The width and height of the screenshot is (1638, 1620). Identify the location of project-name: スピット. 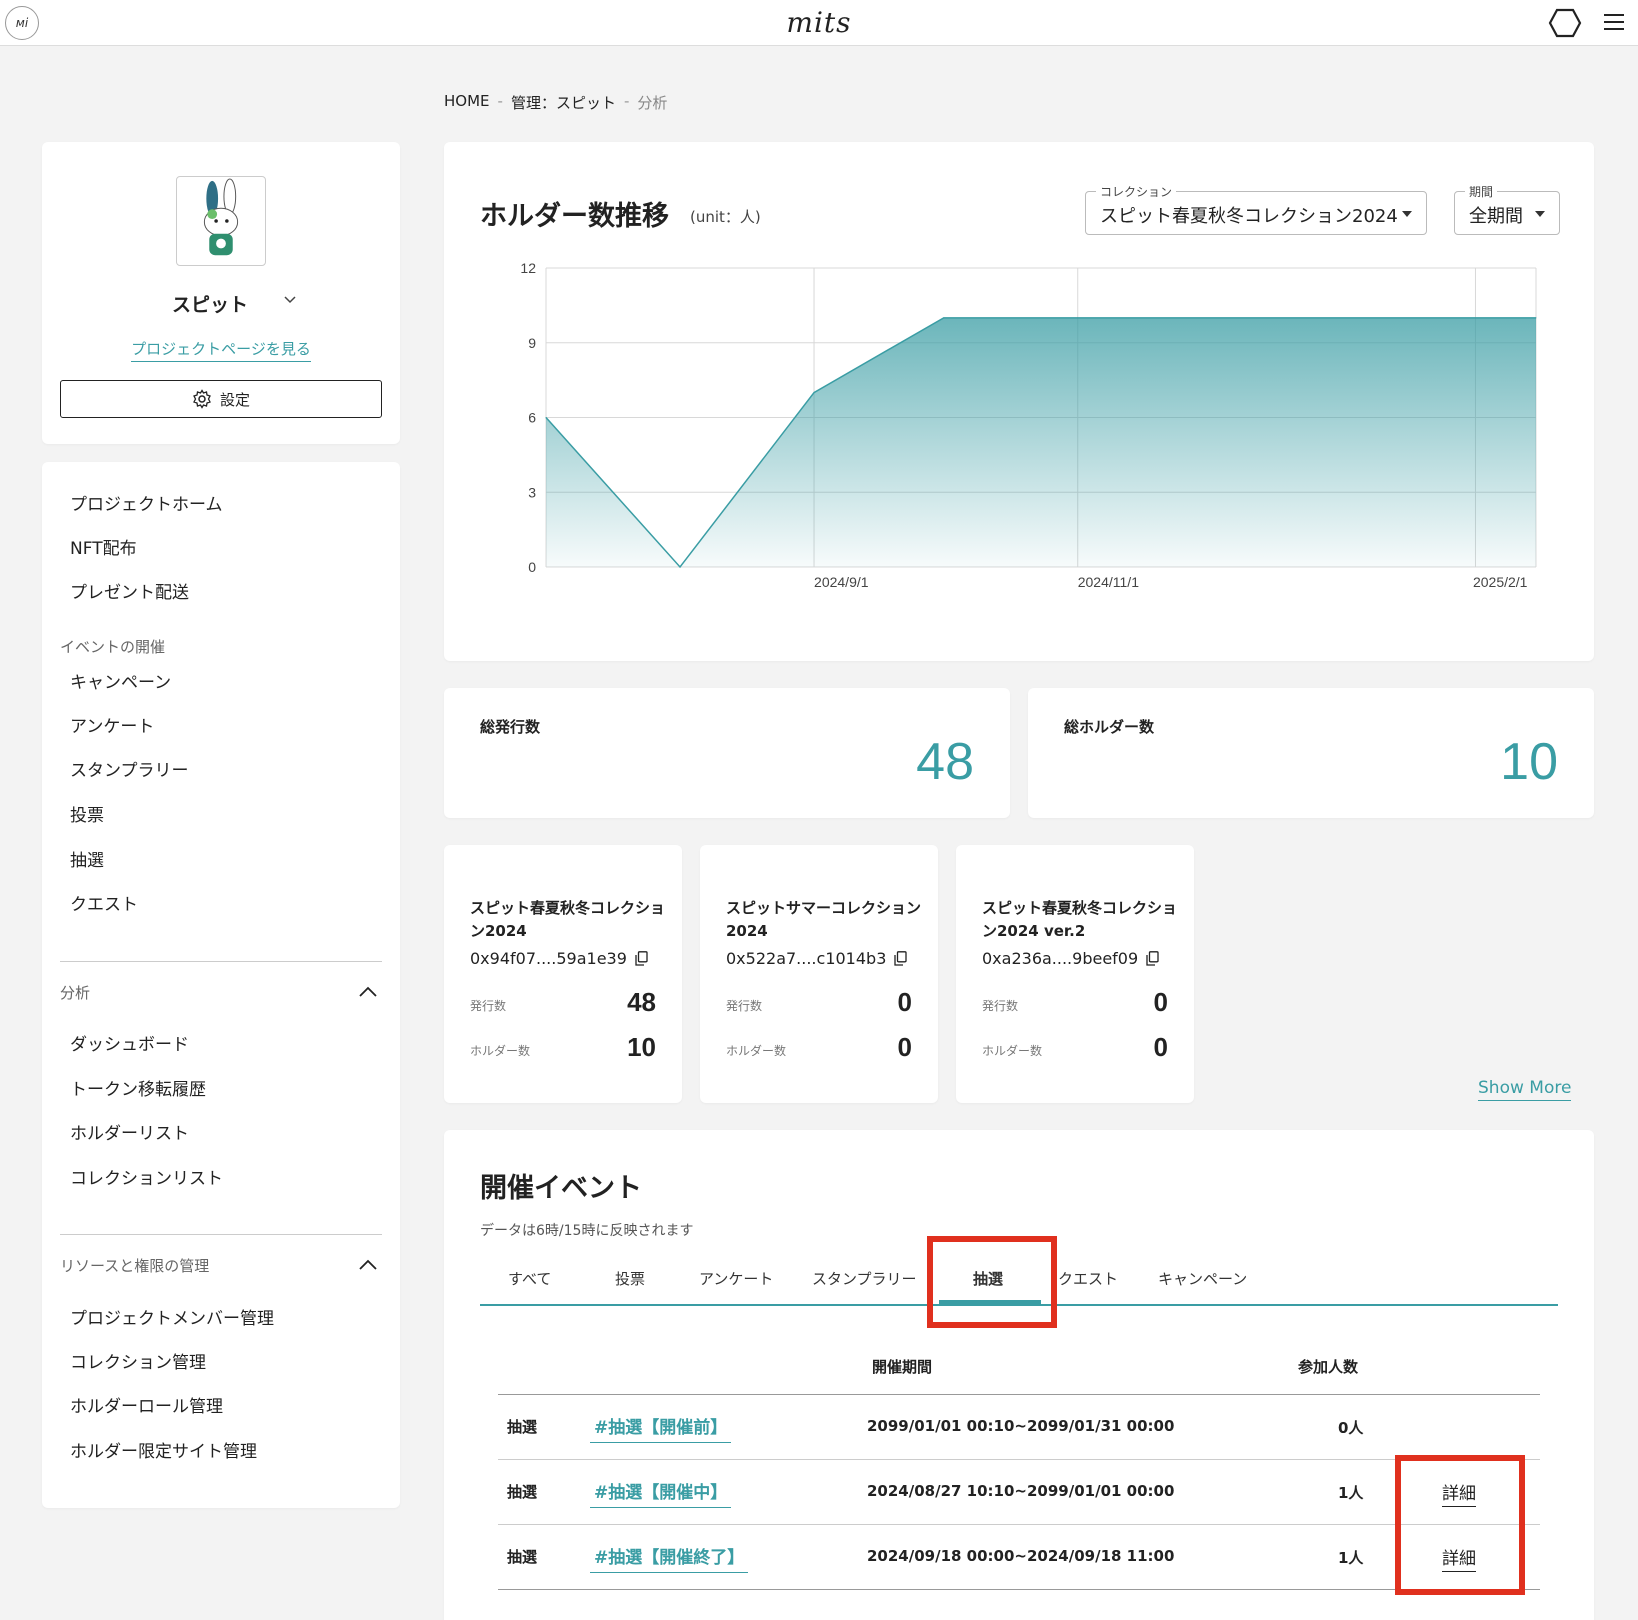
(210, 305).